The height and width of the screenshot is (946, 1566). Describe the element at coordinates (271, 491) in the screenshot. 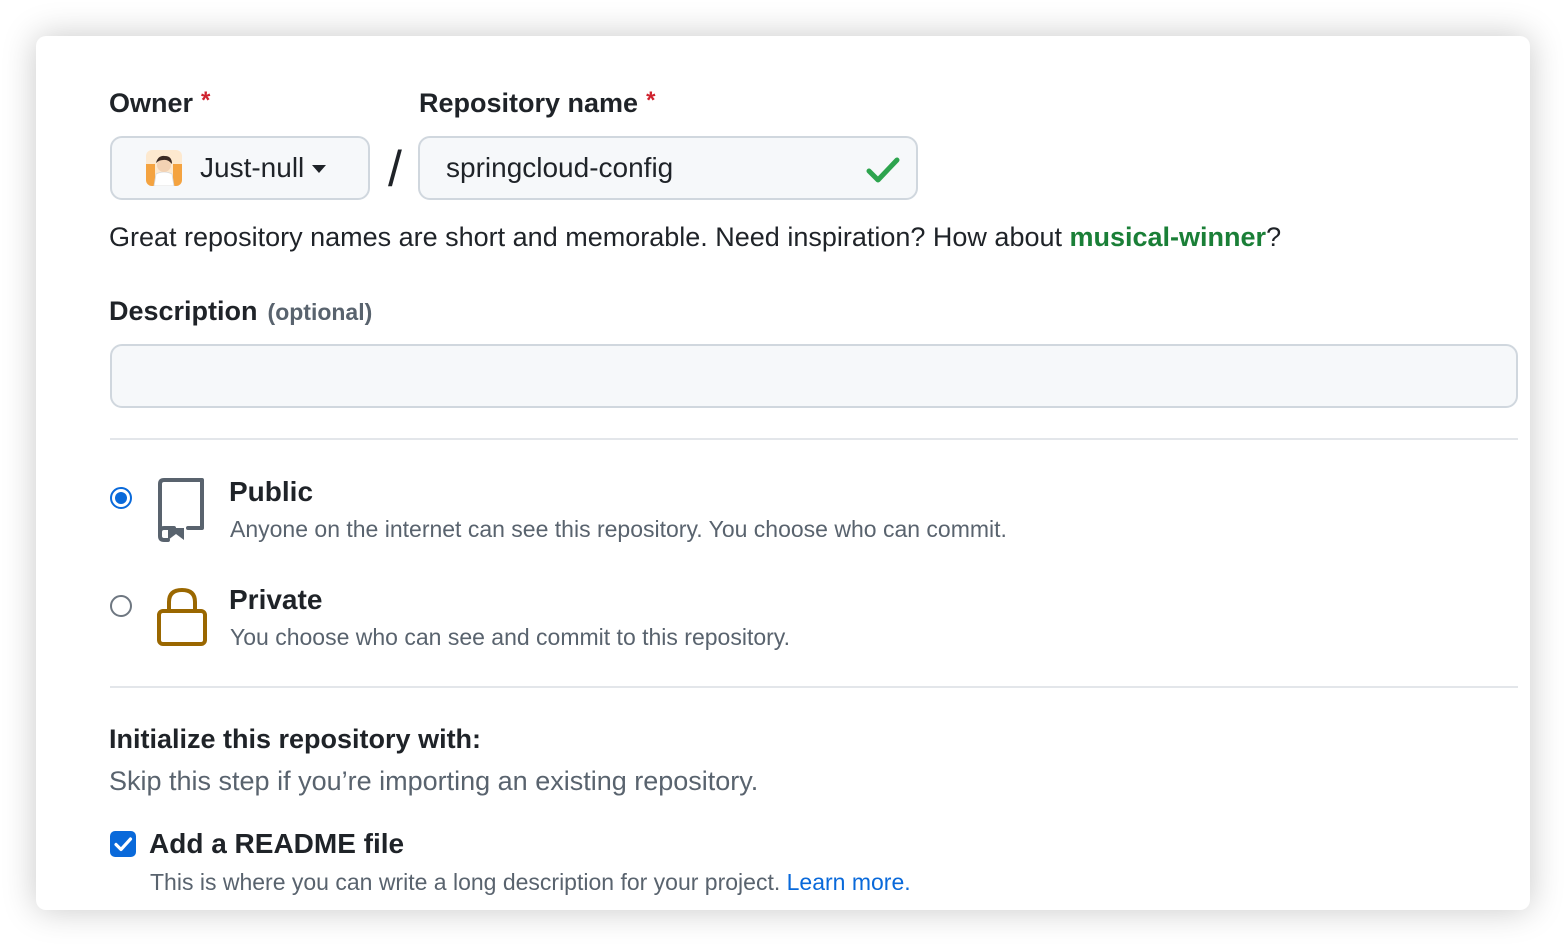

I see `visibility-public-title: Public` at that location.